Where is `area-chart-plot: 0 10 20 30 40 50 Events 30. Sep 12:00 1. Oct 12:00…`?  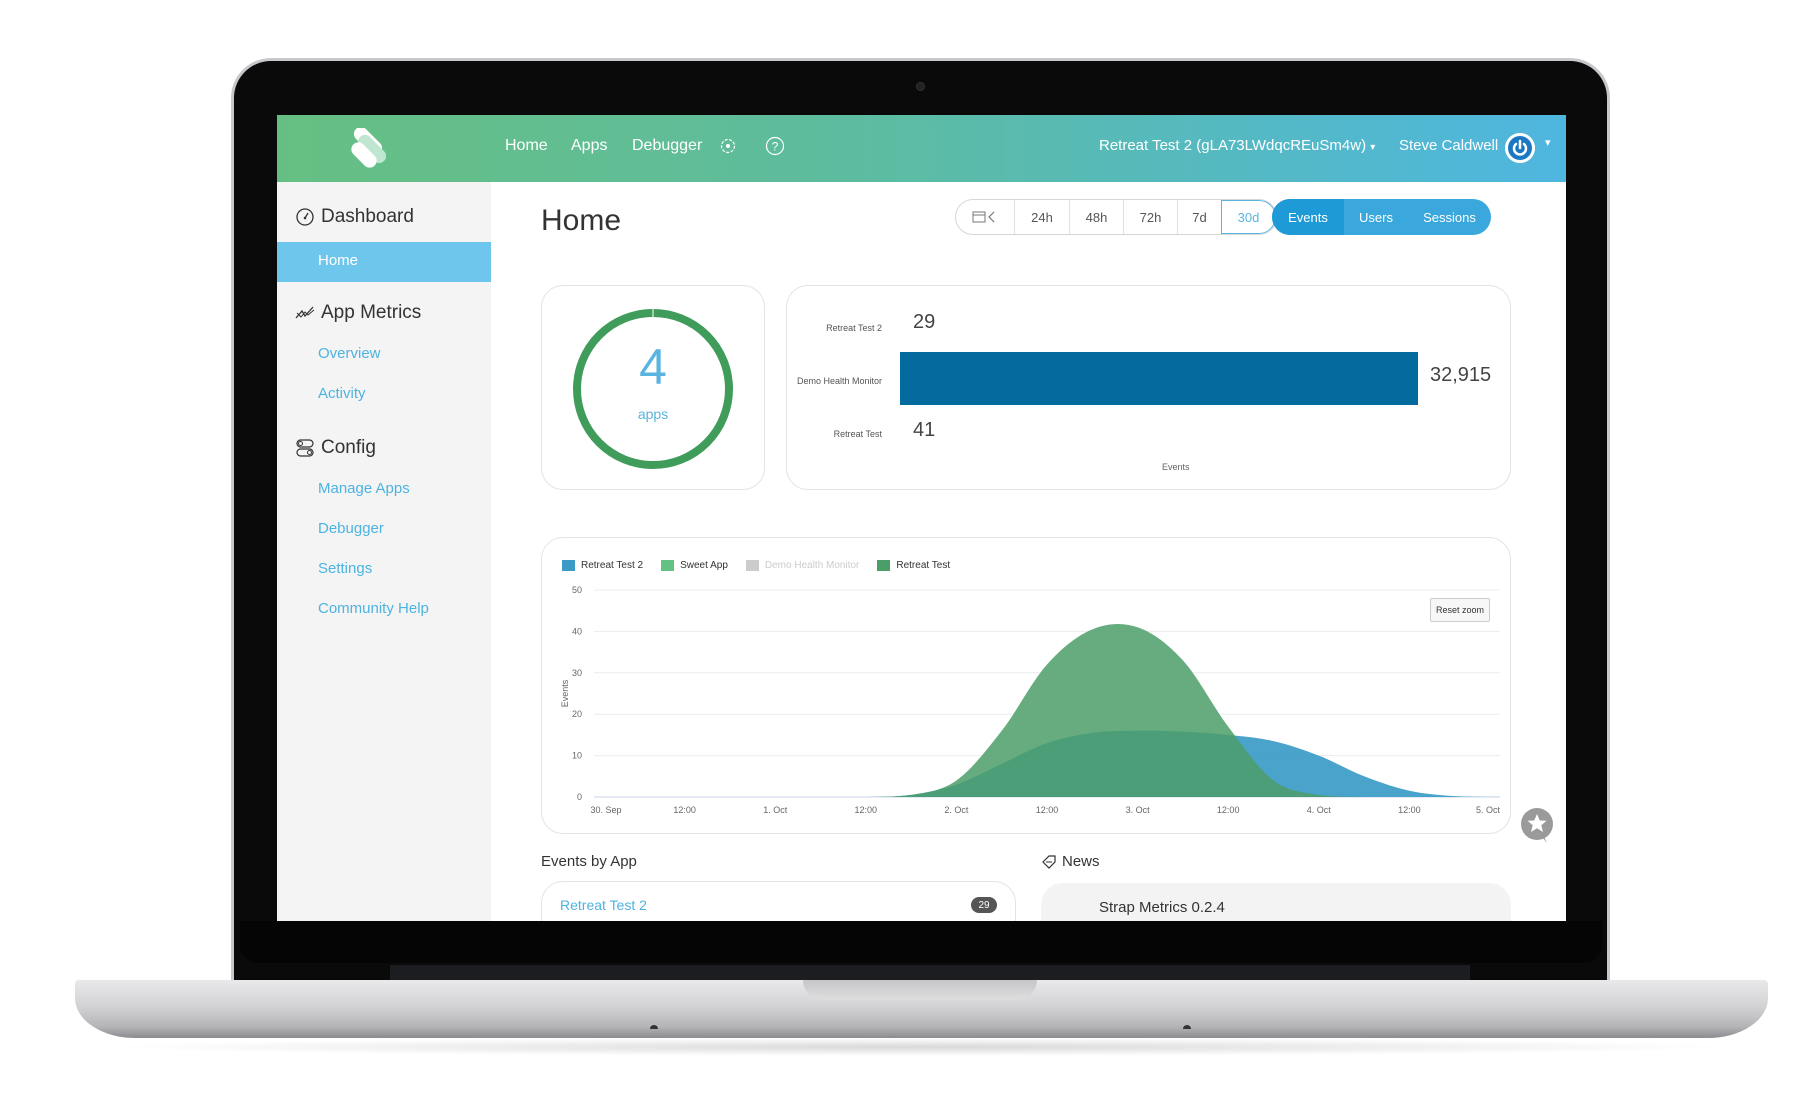 area-chart-plot: 0 10 20 30 40 50 Events 30. Sep 12:00 1. Oct 12:00… is located at coordinates (1027, 686).